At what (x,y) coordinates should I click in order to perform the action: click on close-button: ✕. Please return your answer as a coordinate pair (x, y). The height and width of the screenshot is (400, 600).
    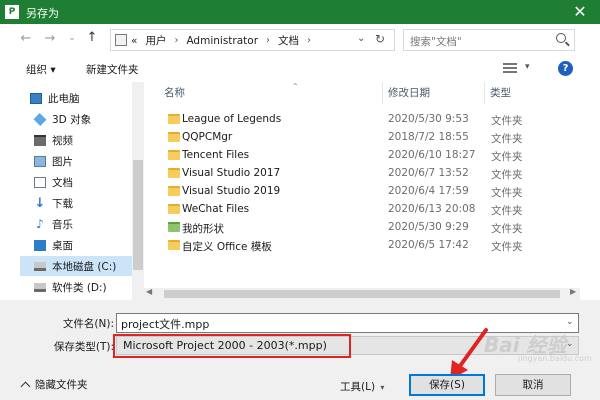
    Looking at the image, I should click on (580, 12).